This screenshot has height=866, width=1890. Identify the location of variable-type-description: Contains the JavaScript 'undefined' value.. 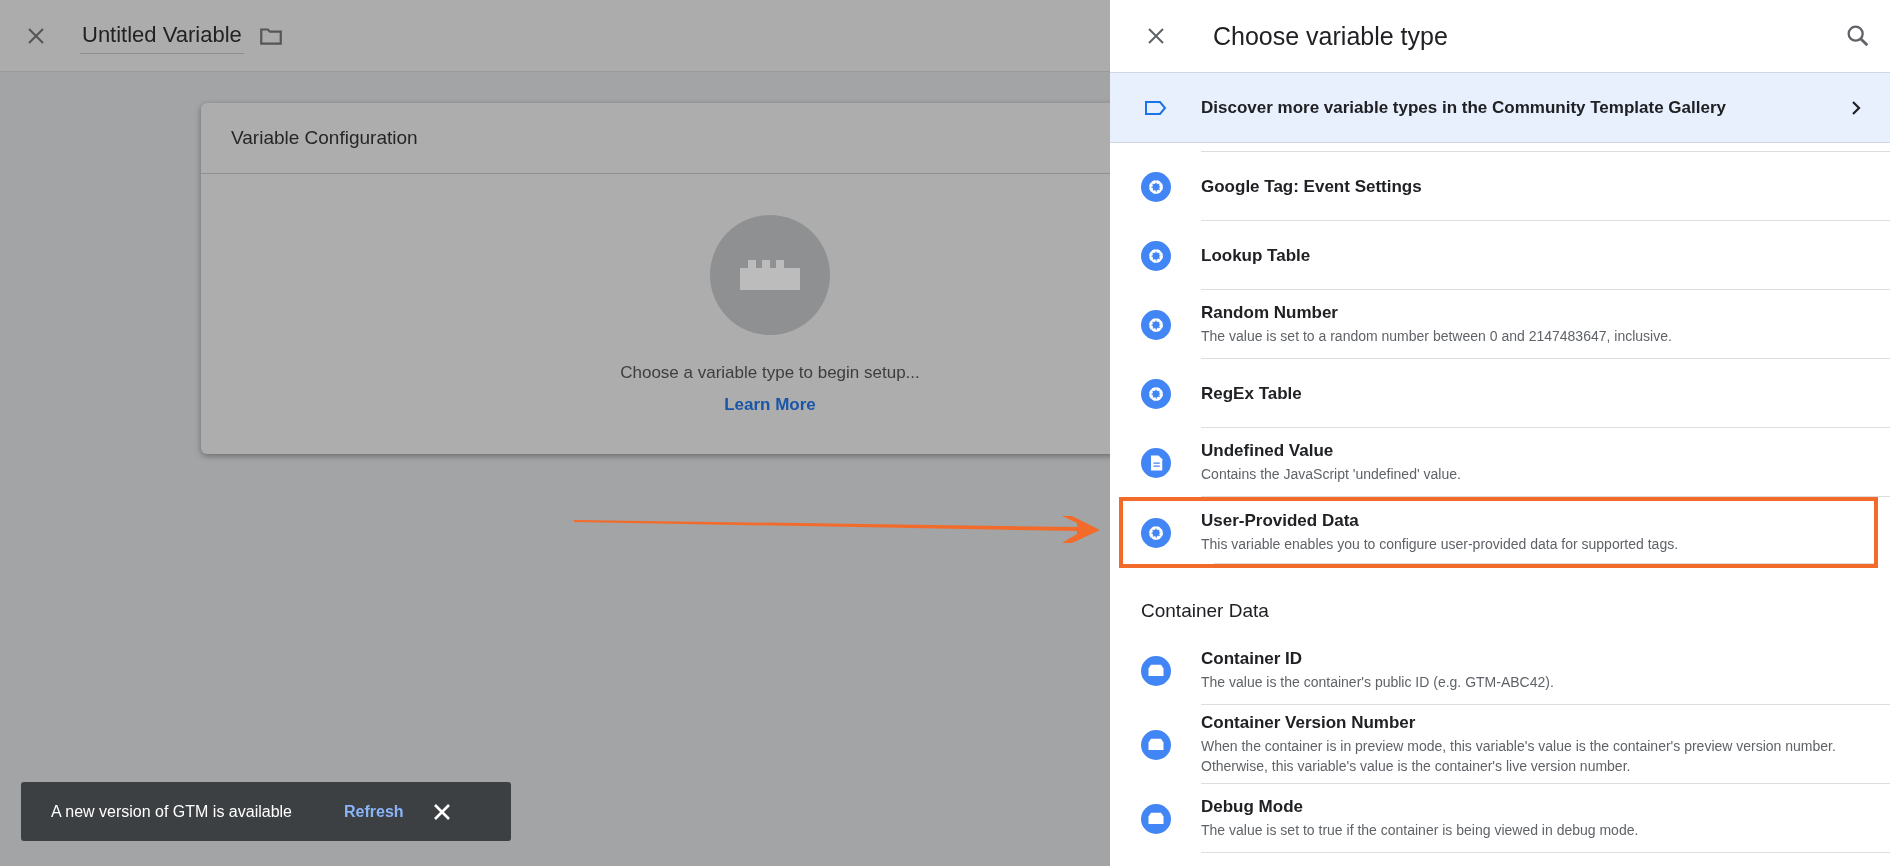
(1331, 474).